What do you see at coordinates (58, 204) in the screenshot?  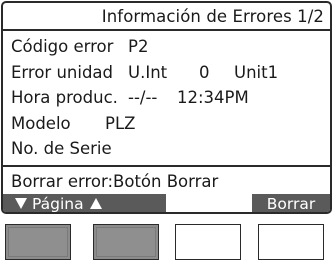 I see `page-nav-label: Página` at bounding box center [58, 204].